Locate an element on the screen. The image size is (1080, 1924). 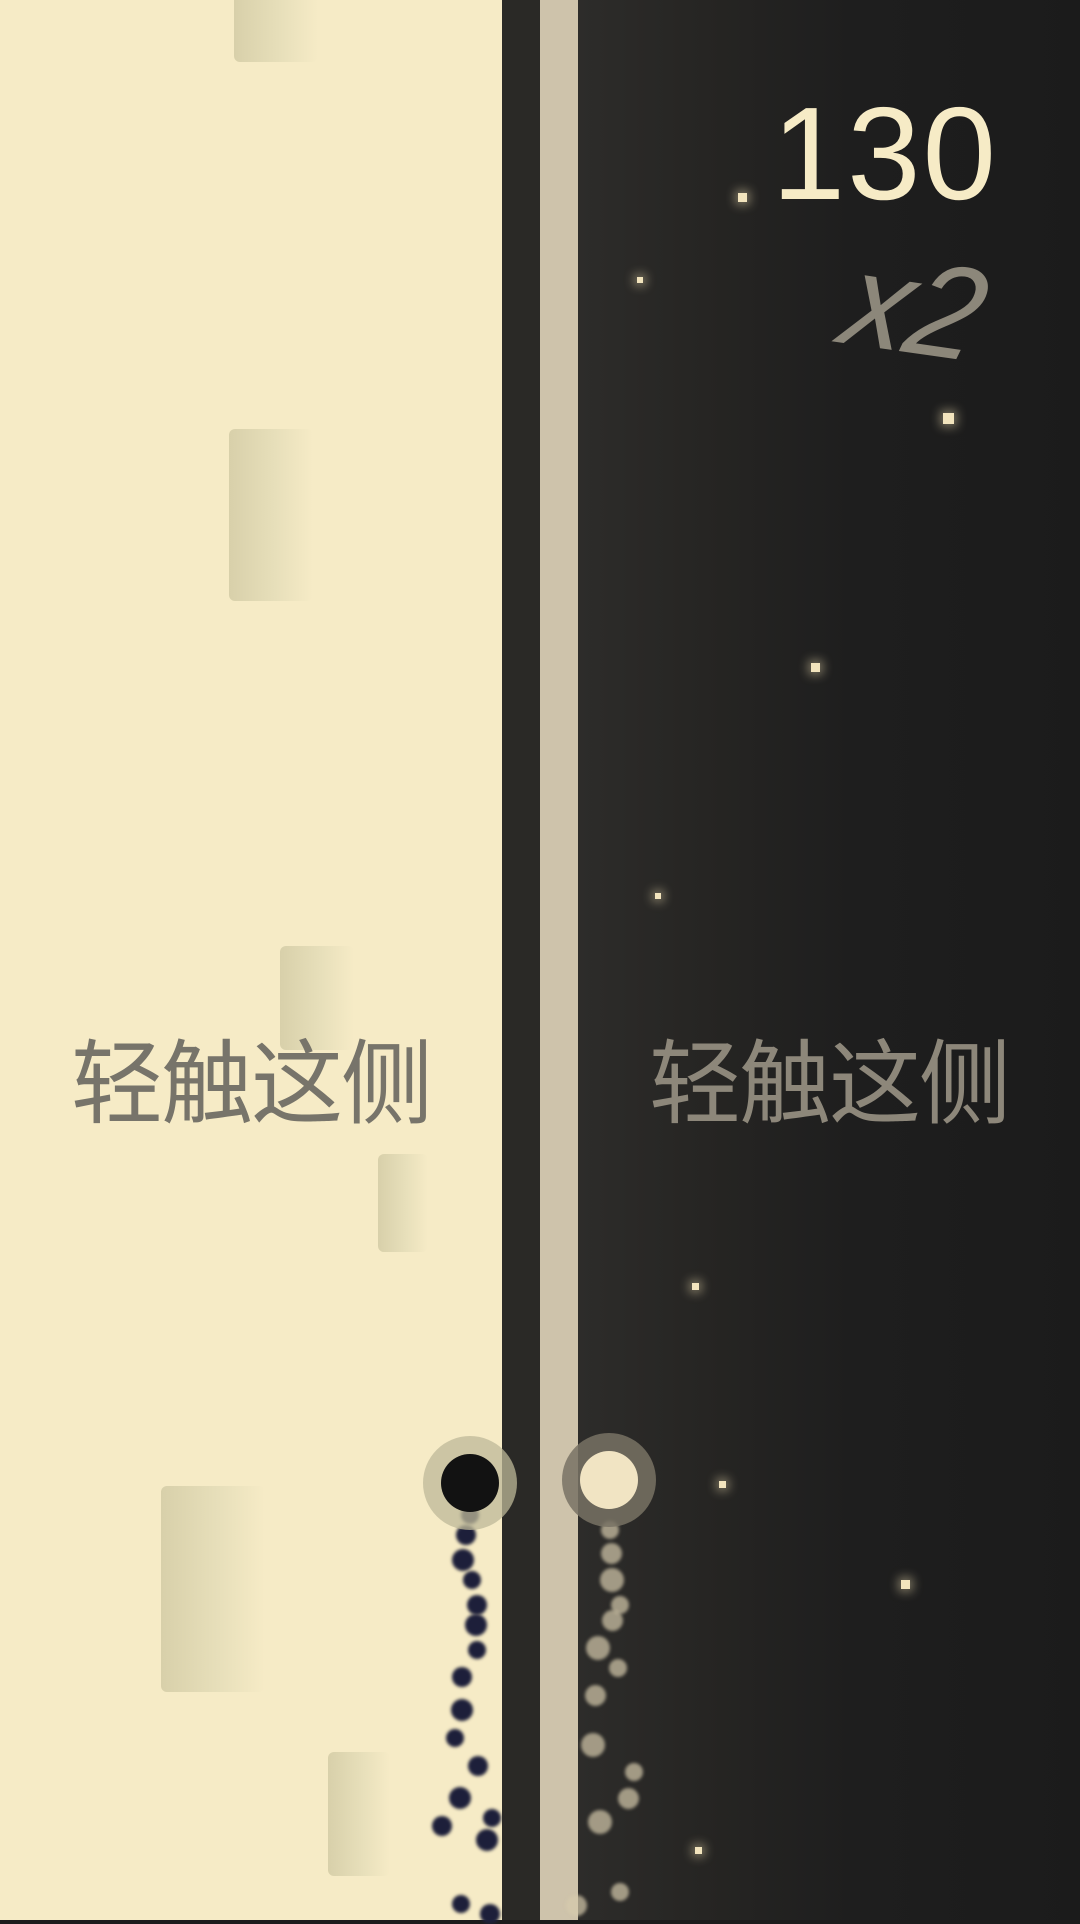
center-divider is located at coordinates (521, 960).